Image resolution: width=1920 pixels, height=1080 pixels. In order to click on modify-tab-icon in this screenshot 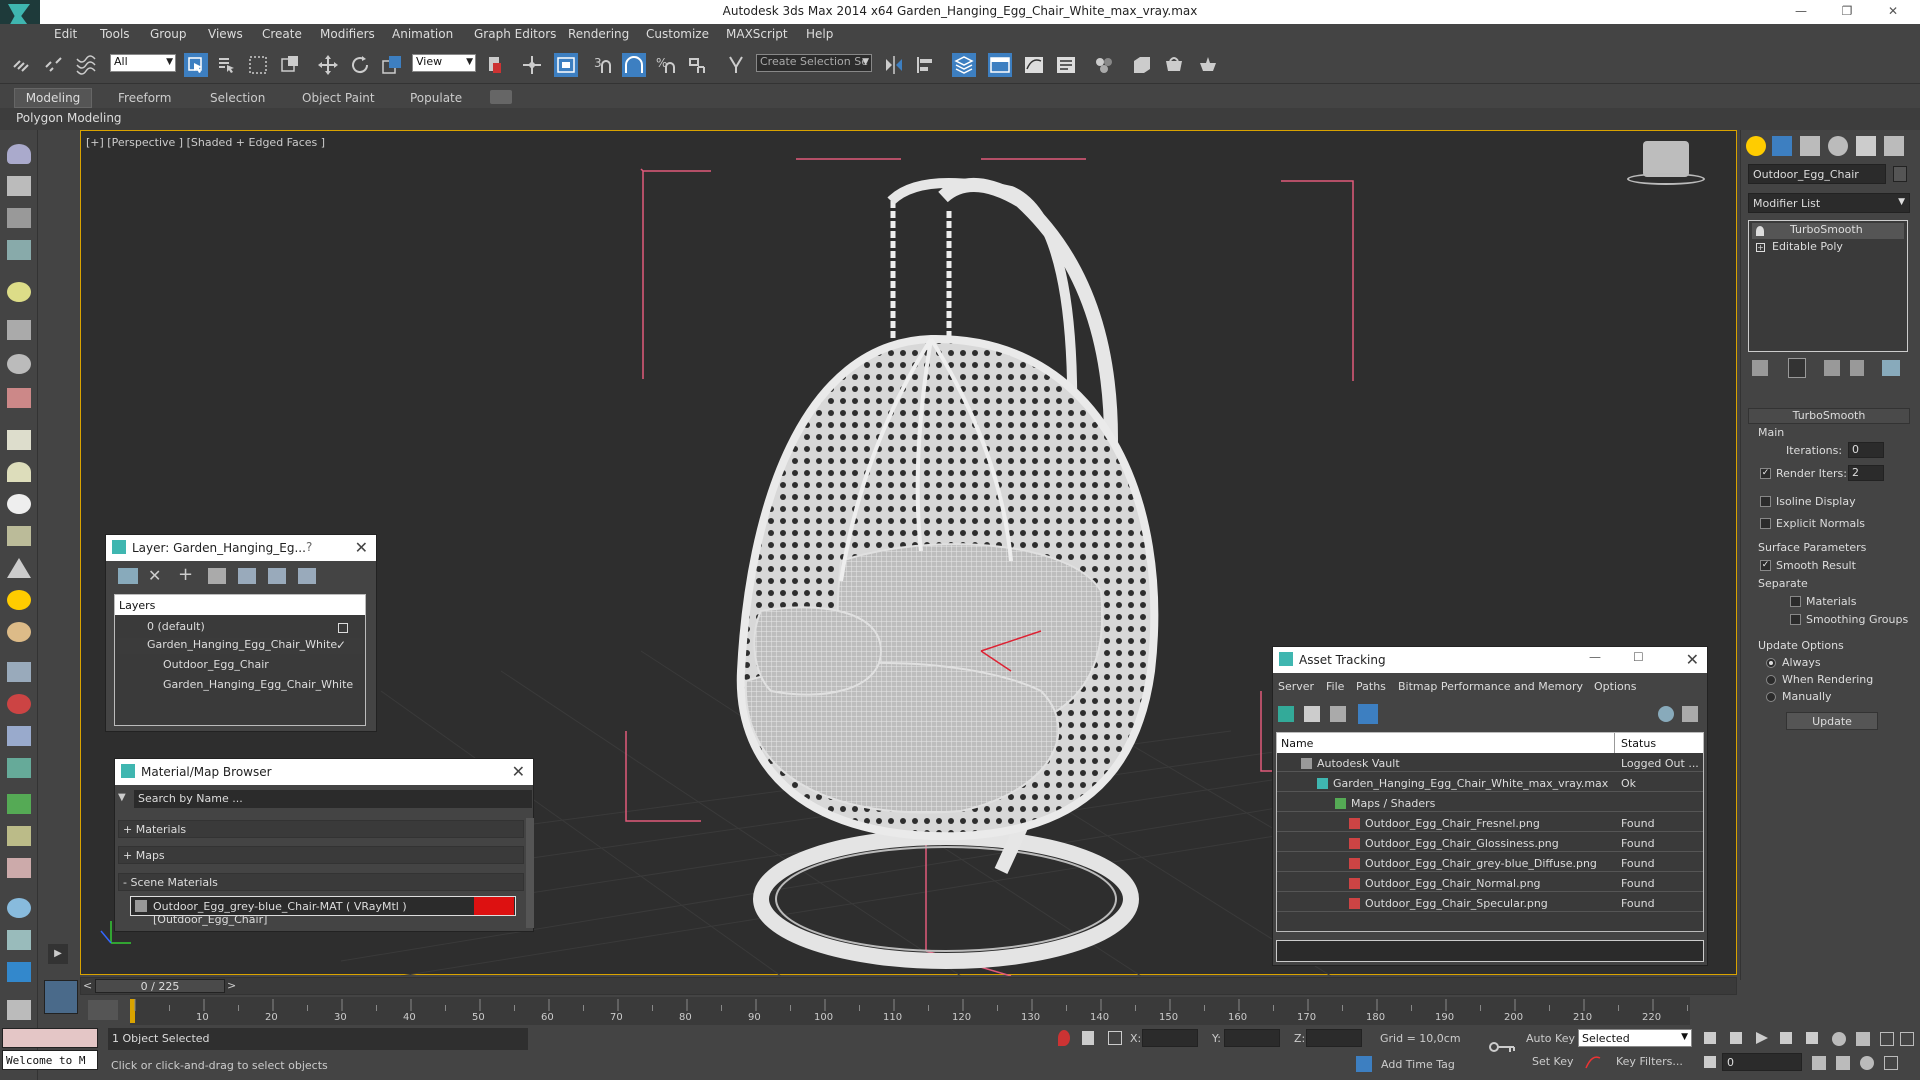, I will do `click(1782, 146)`.